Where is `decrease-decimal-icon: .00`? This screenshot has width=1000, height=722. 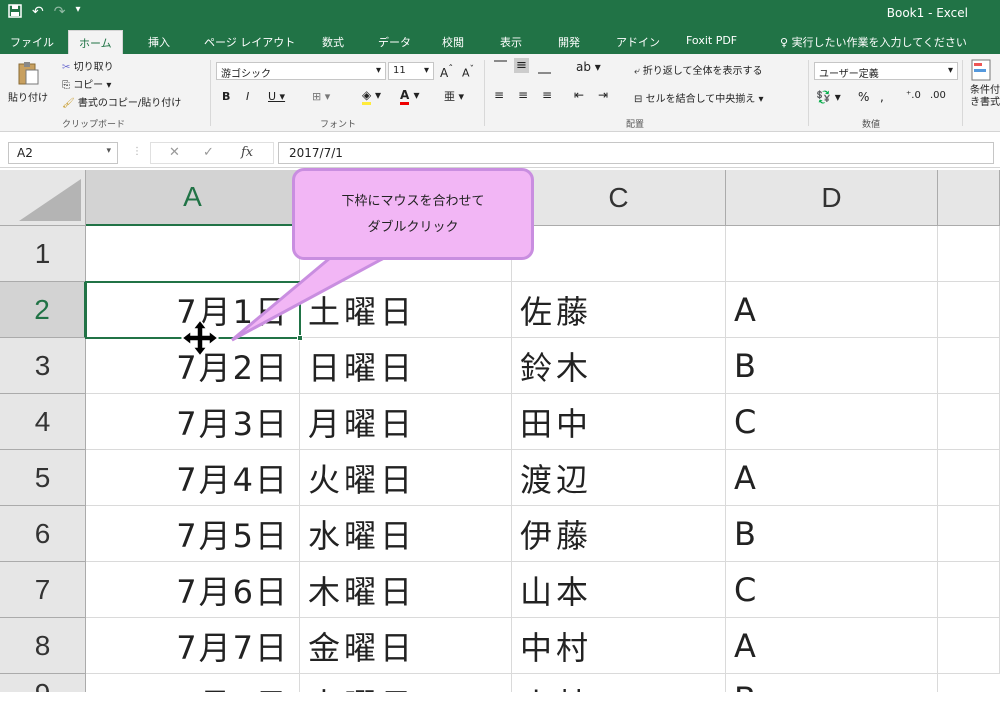
decrease-decimal-icon: .00 is located at coordinates (938, 95).